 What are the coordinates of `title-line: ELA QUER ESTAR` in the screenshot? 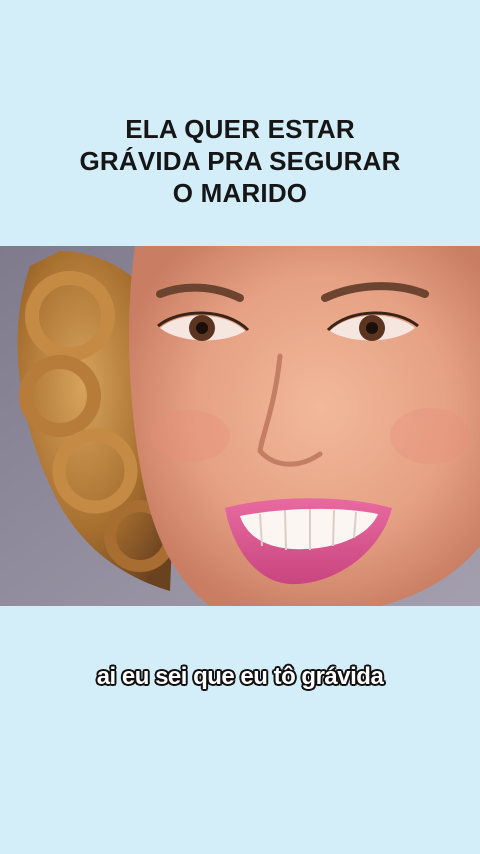 It's located at (240, 129).